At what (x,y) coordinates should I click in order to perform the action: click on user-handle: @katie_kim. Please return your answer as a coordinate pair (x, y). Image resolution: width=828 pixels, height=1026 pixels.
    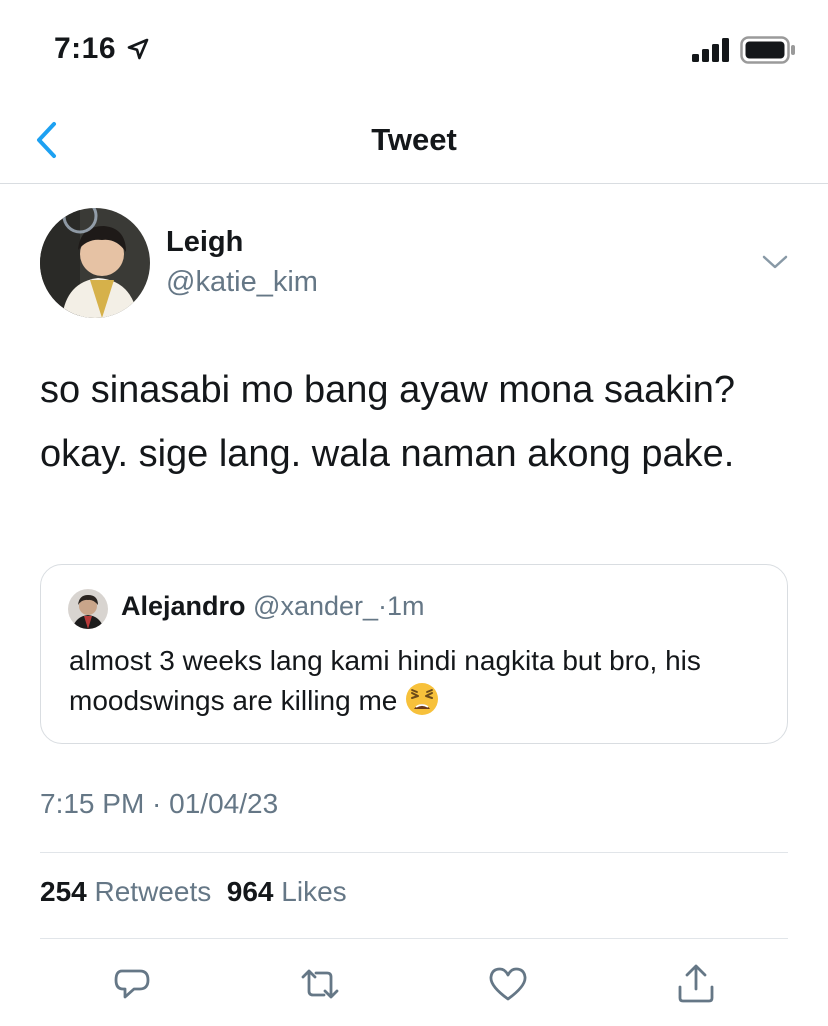
    Looking at the image, I should click on (242, 282).